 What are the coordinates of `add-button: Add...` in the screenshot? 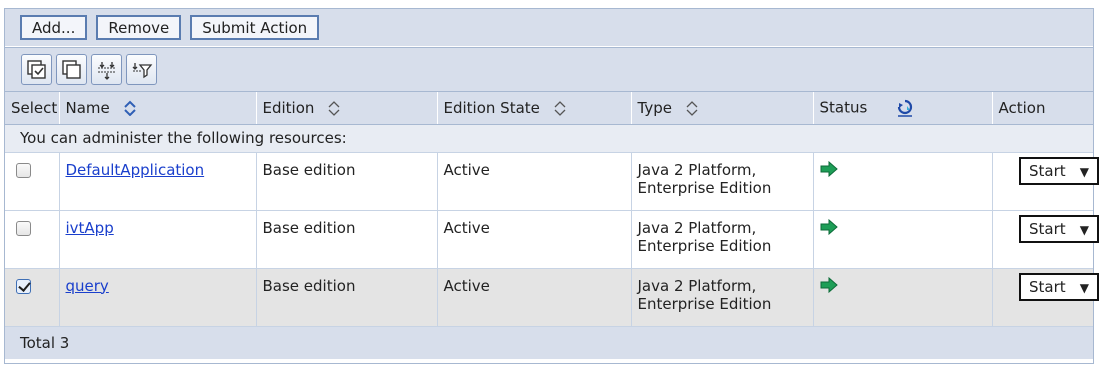 It's located at (54, 27).